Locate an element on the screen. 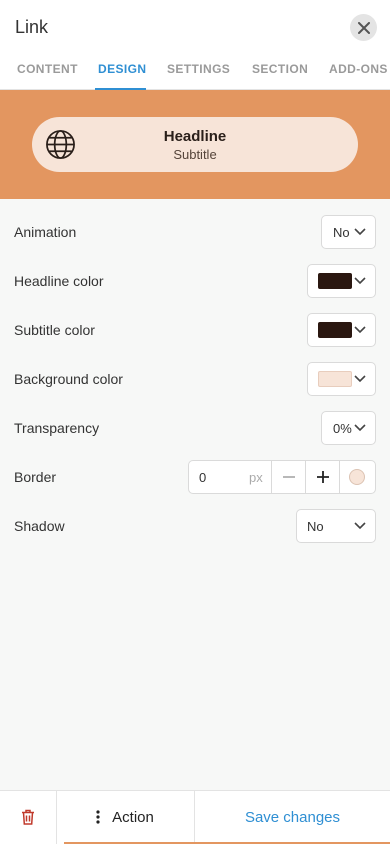 This screenshot has height=844, width=390. headline-color-picker is located at coordinates (341, 281).